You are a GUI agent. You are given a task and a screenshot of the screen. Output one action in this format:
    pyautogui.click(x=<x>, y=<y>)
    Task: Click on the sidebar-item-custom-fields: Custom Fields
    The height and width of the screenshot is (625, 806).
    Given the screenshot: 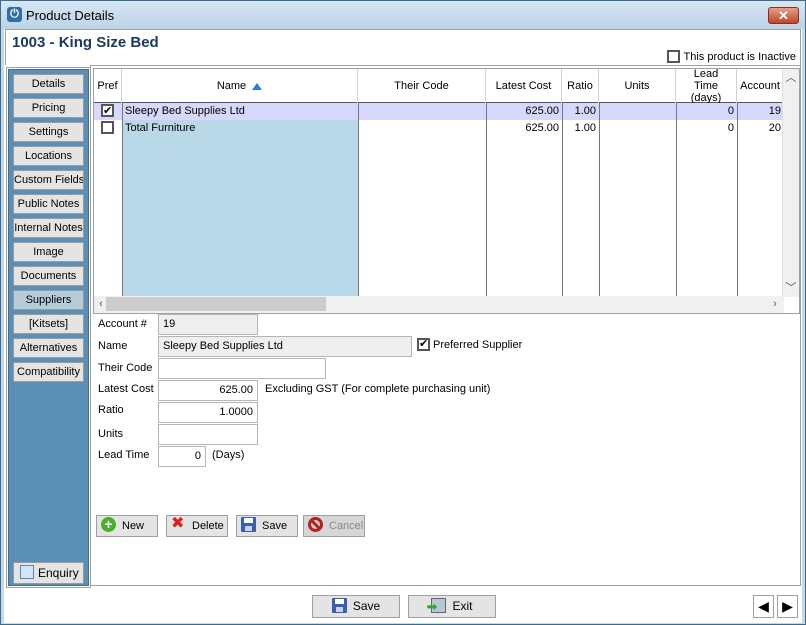 What is the action you would take?
    pyautogui.click(x=48, y=180)
    